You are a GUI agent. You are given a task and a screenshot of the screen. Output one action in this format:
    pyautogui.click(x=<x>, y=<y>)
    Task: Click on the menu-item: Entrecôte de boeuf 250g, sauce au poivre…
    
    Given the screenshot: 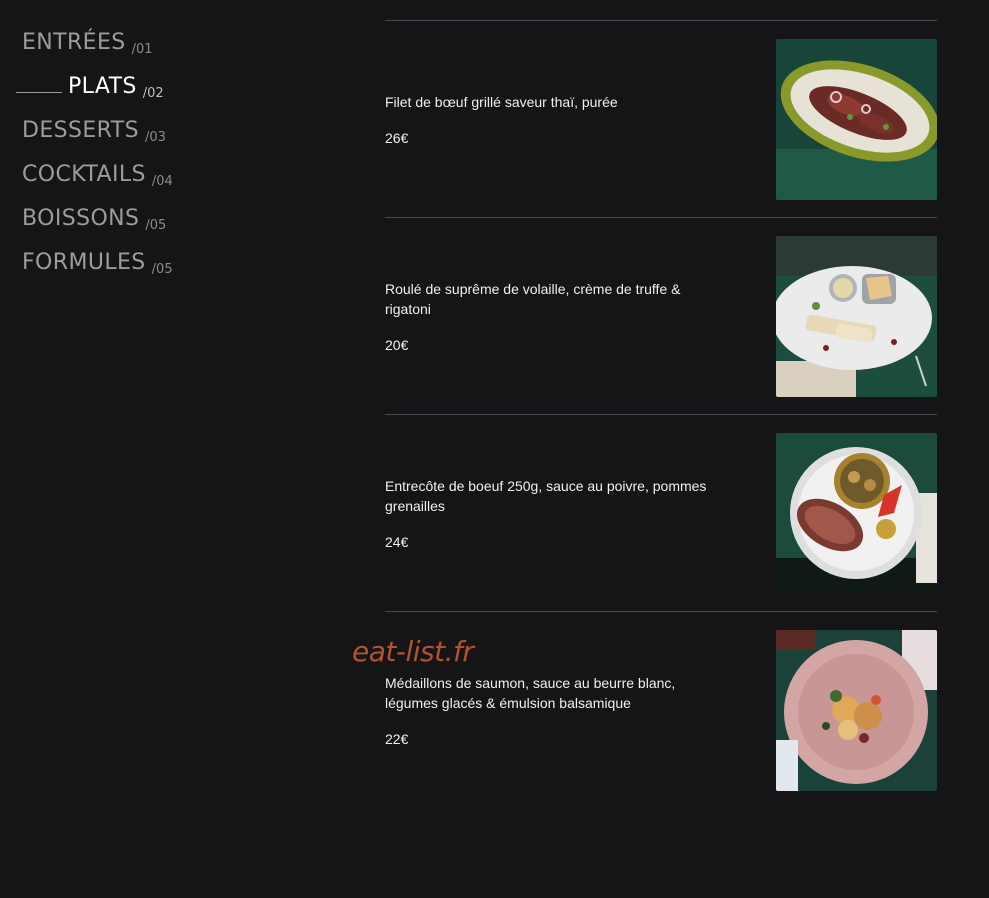 What is the action you would take?
    pyautogui.click(x=661, y=512)
    